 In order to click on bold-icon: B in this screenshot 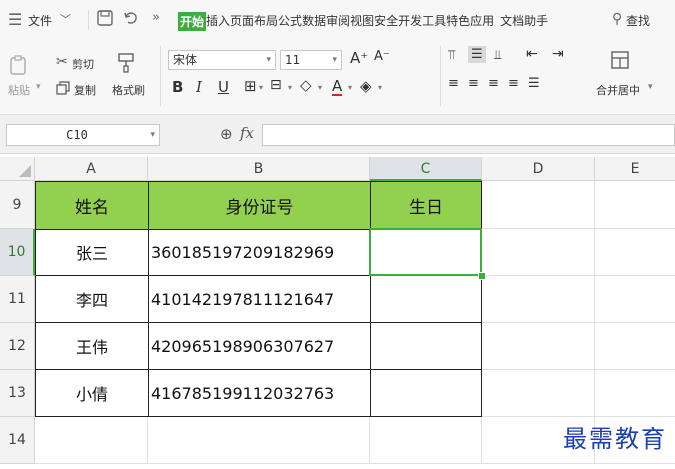, I will do `click(177, 87)`.